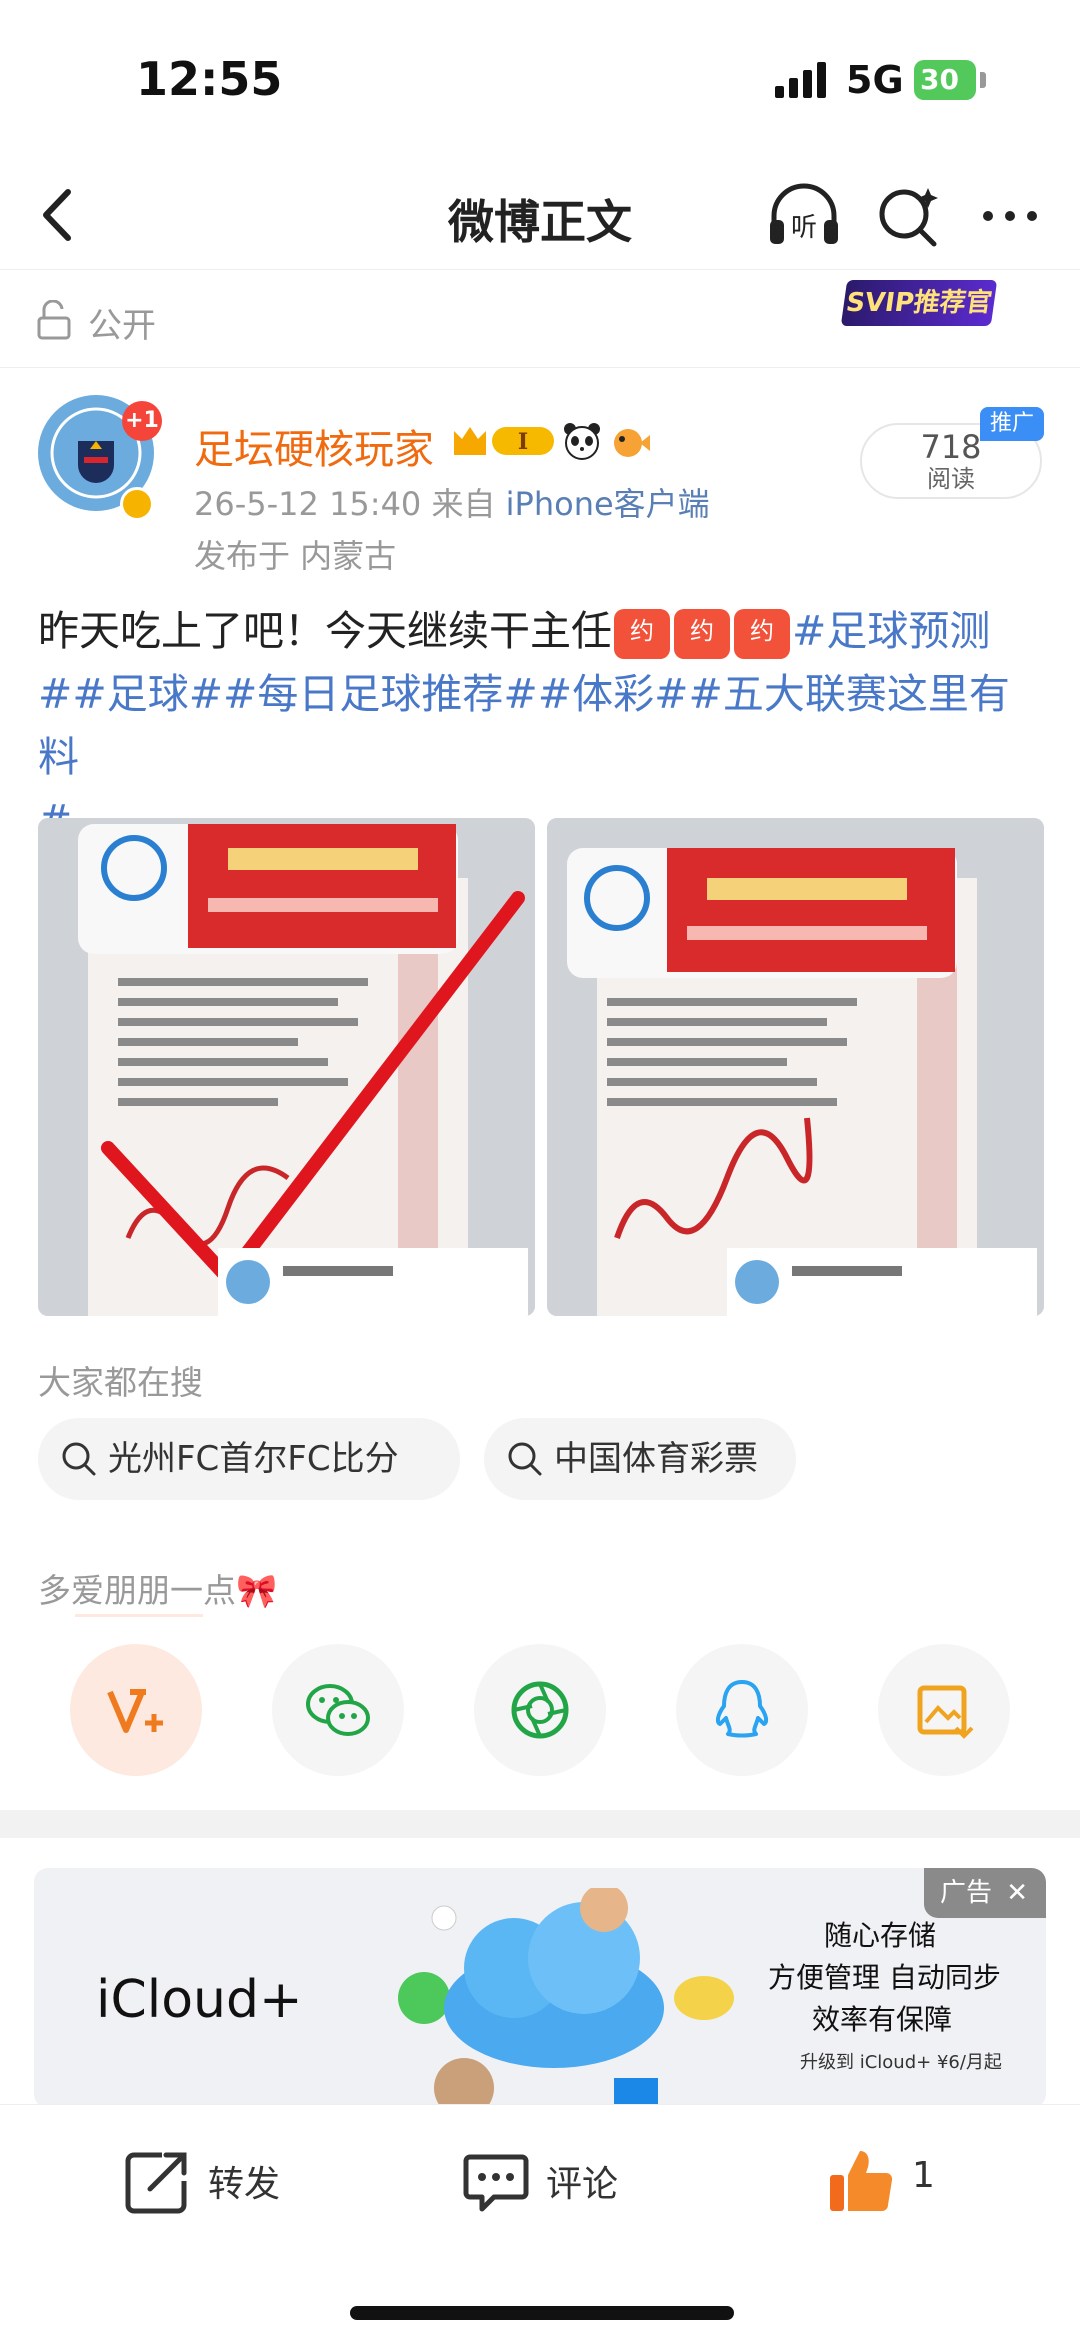 The height and width of the screenshot is (2341, 1080). What do you see at coordinates (325, 631) in the screenshot?
I see `post-text-main: 昨天吃上了吧！今天继续干主任` at bounding box center [325, 631].